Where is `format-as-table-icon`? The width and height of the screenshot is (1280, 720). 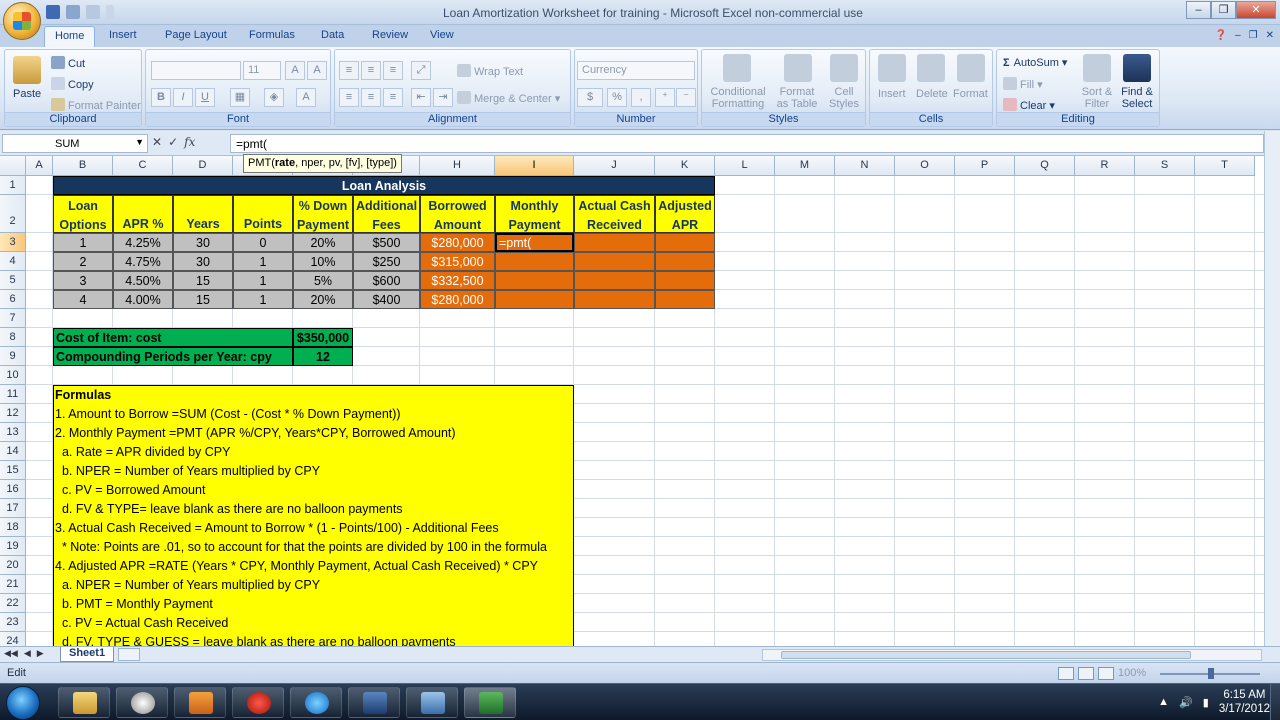
format-as-table-icon is located at coordinates (798, 68).